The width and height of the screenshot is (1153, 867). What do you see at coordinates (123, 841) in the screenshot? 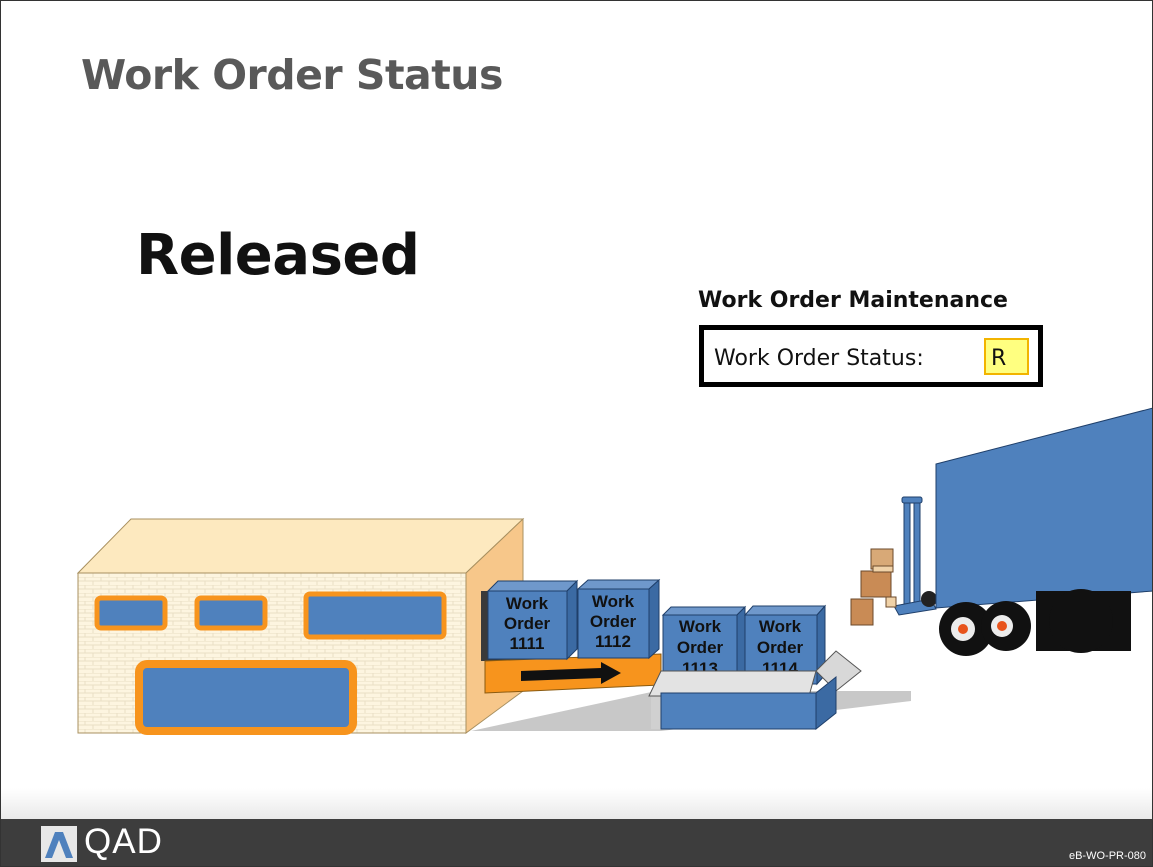
I see `brand-wordmark: QAD` at bounding box center [123, 841].